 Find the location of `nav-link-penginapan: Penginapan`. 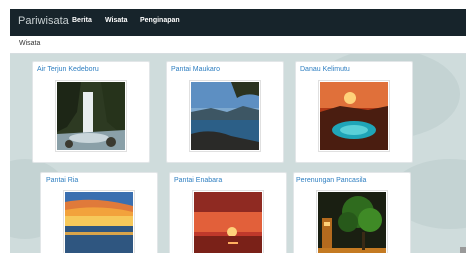

nav-link-penginapan: Penginapan is located at coordinates (160, 20).